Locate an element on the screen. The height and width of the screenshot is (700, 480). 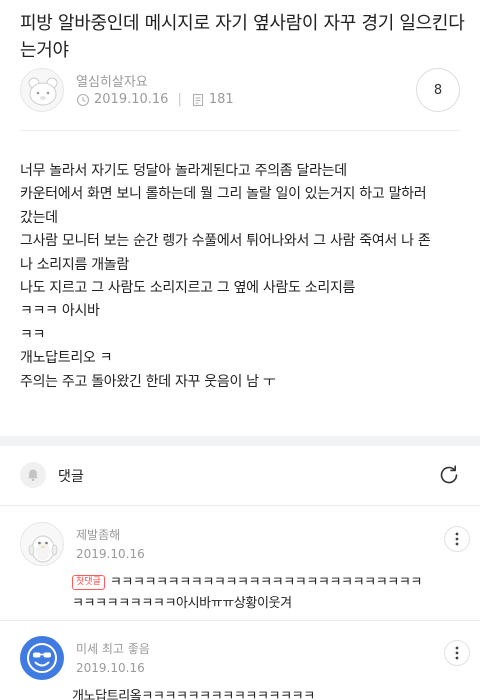
post-views: 181 is located at coordinates (221, 99).